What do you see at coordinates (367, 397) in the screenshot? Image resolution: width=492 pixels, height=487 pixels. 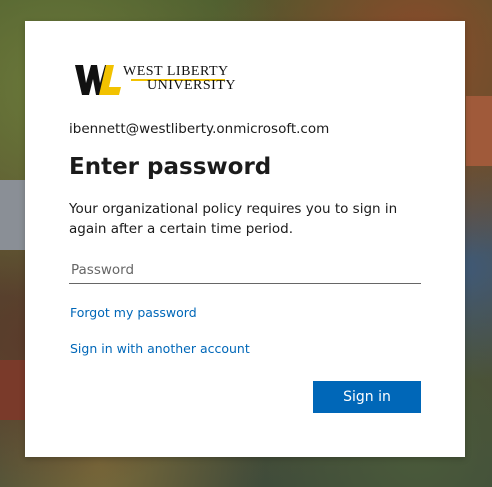 I see `sign-in-button: Sign in` at bounding box center [367, 397].